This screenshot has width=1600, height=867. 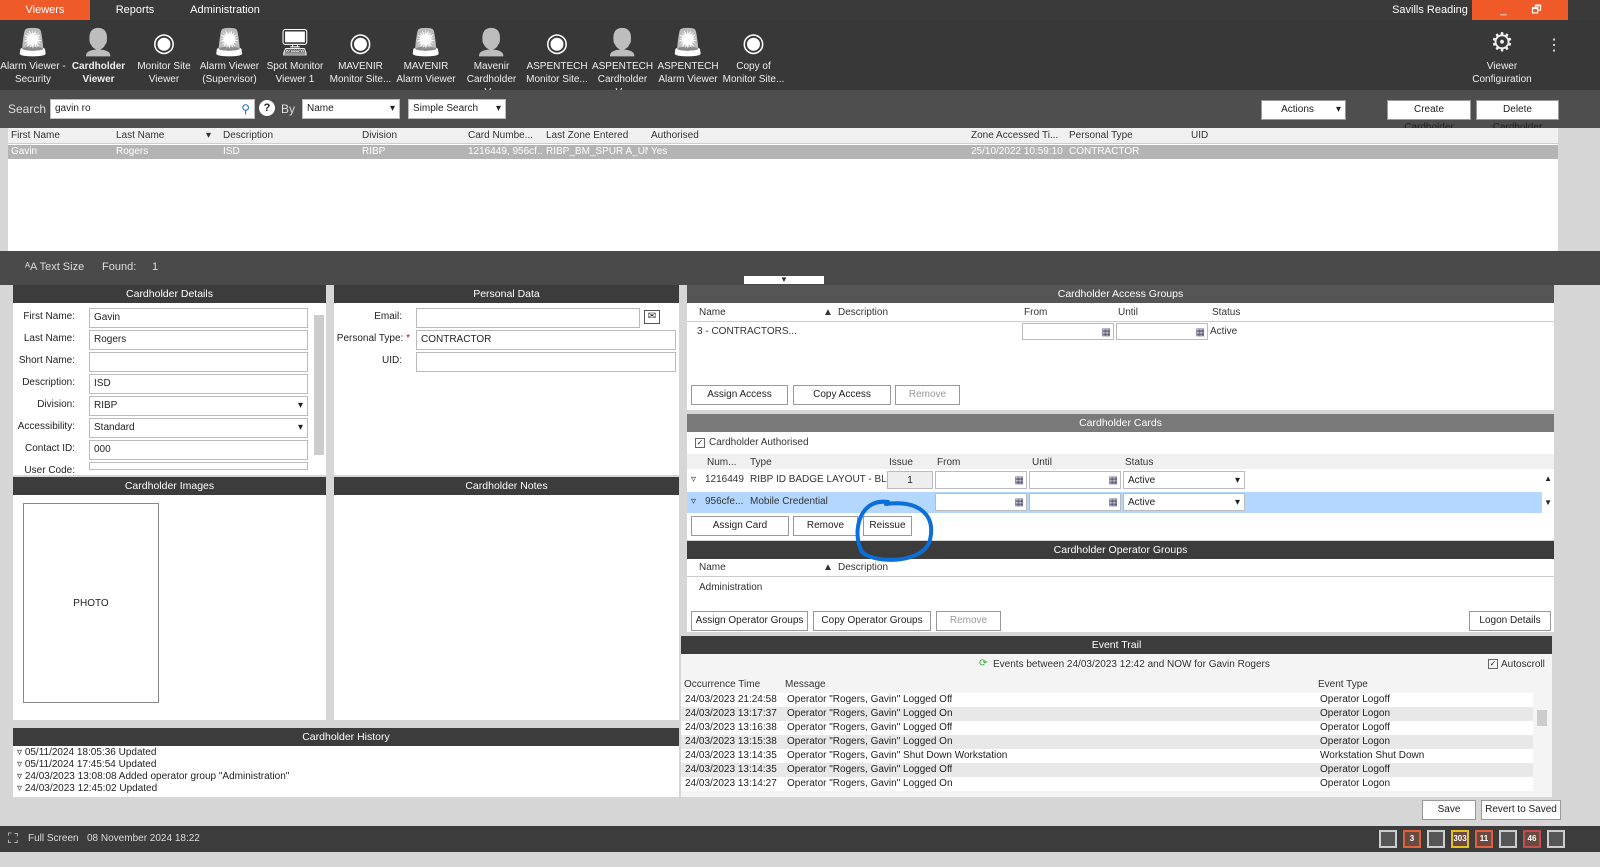 I want to click on fullscreen-icon: ⛶, so click(x=13, y=838).